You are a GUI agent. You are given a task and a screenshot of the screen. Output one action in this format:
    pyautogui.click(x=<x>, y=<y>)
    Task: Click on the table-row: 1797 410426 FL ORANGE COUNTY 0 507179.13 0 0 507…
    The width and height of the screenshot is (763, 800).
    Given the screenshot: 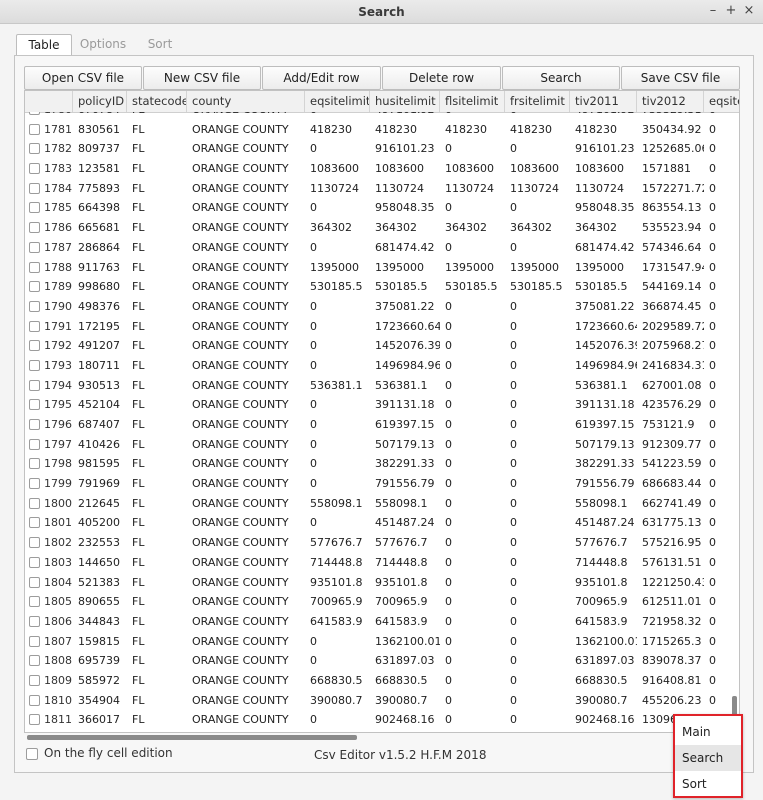 What is the action you would take?
    pyautogui.click(x=382, y=445)
    